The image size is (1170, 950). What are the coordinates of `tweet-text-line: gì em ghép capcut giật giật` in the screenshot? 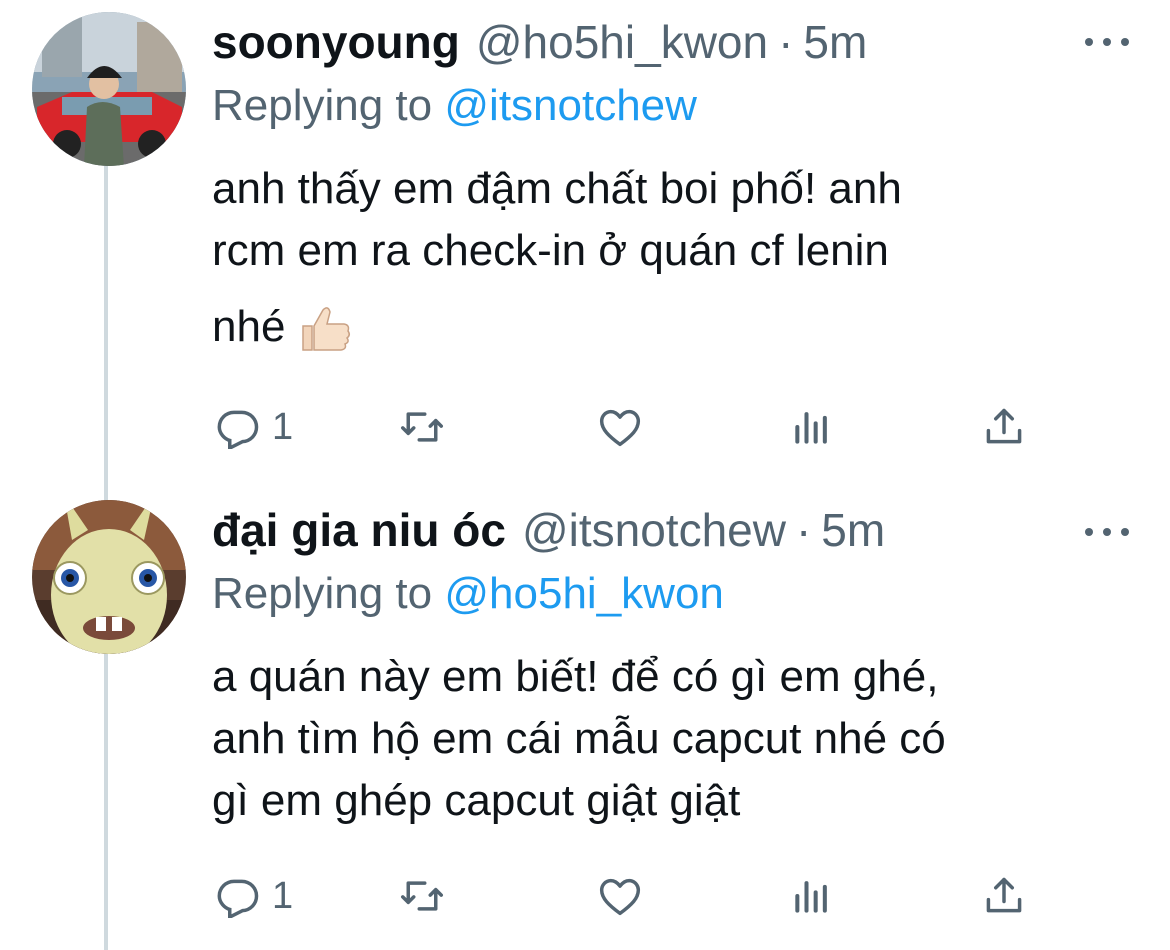 It's located at (476, 800).